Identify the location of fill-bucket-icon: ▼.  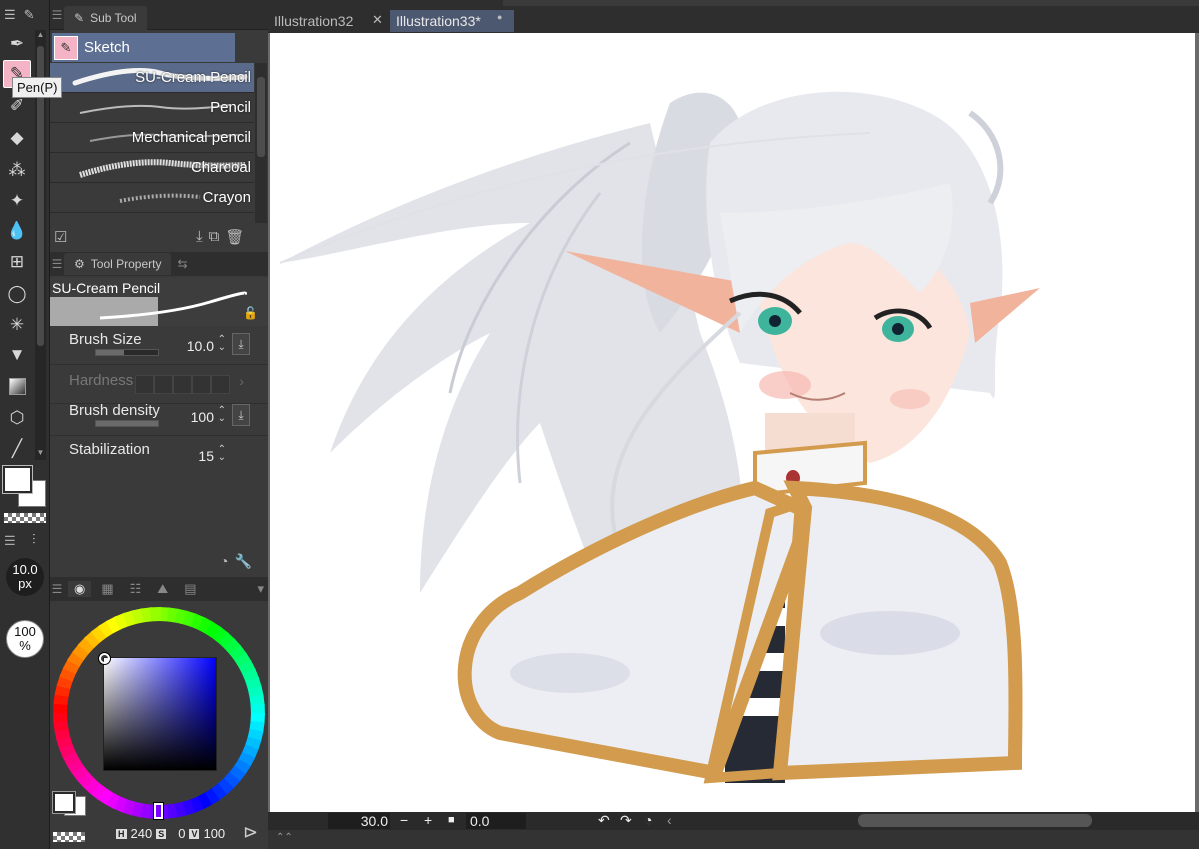
(17, 354).